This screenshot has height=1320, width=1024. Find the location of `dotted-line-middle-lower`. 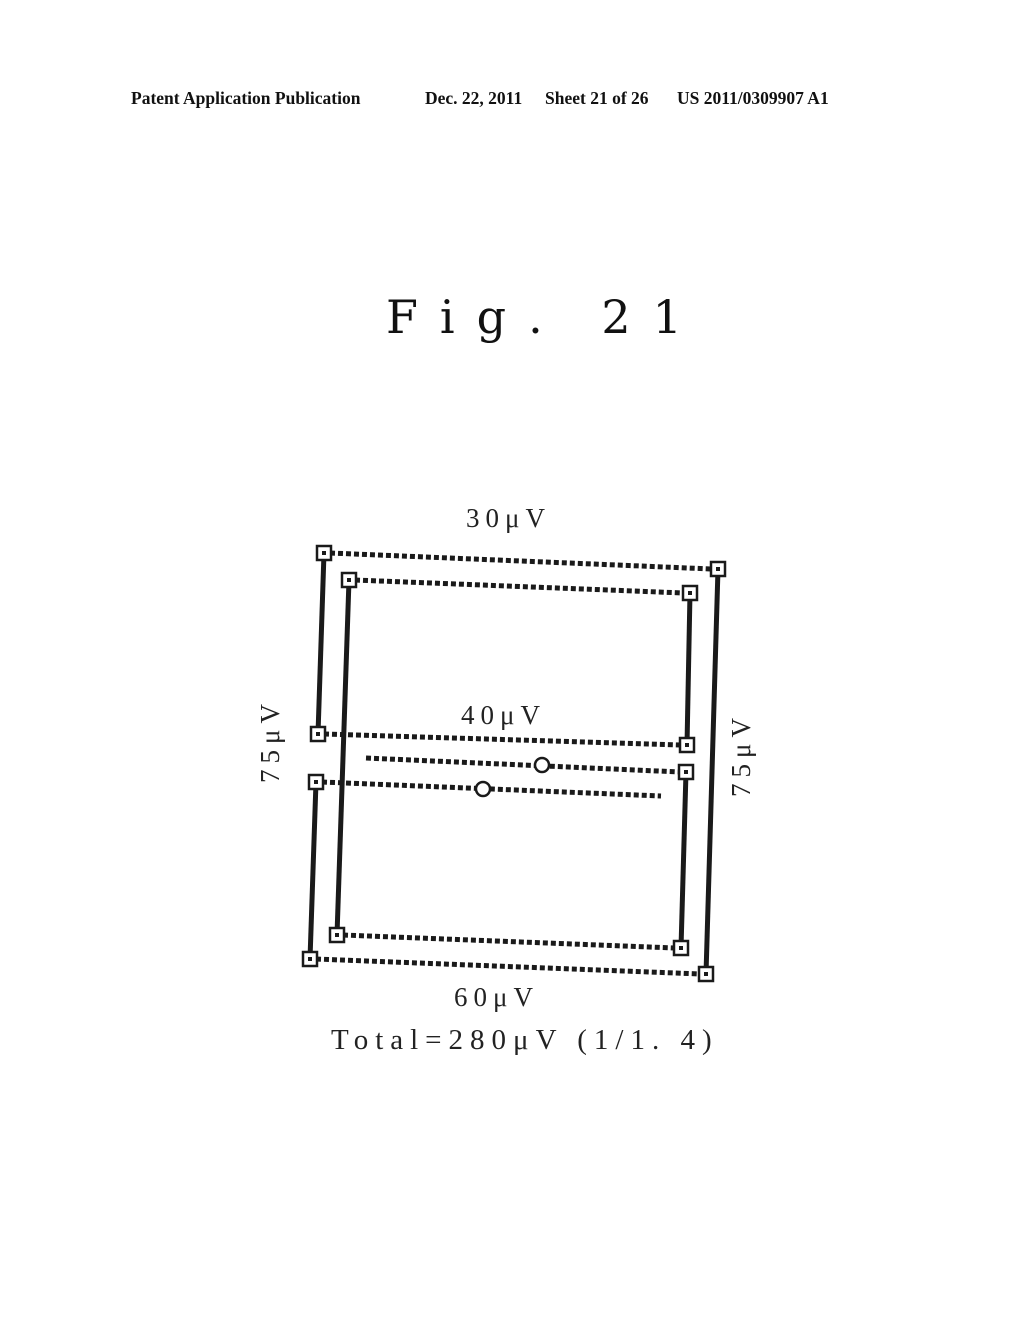

dotted-line-middle-lower is located at coordinates (491, 789).